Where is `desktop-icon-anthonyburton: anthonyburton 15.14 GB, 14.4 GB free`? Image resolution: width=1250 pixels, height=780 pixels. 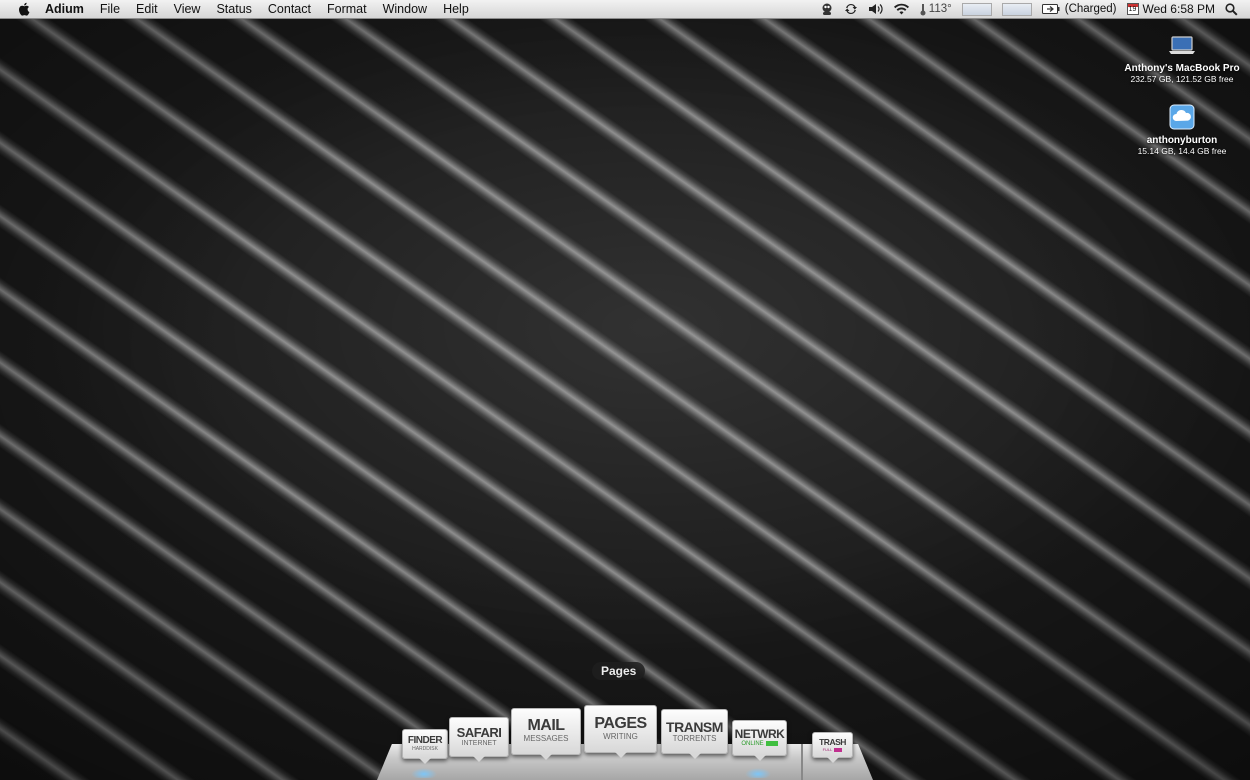
desktop-icon-anthonyburton: anthonyburton 15.14 GB, 14.4 GB free is located at coordinates (1182, 129).